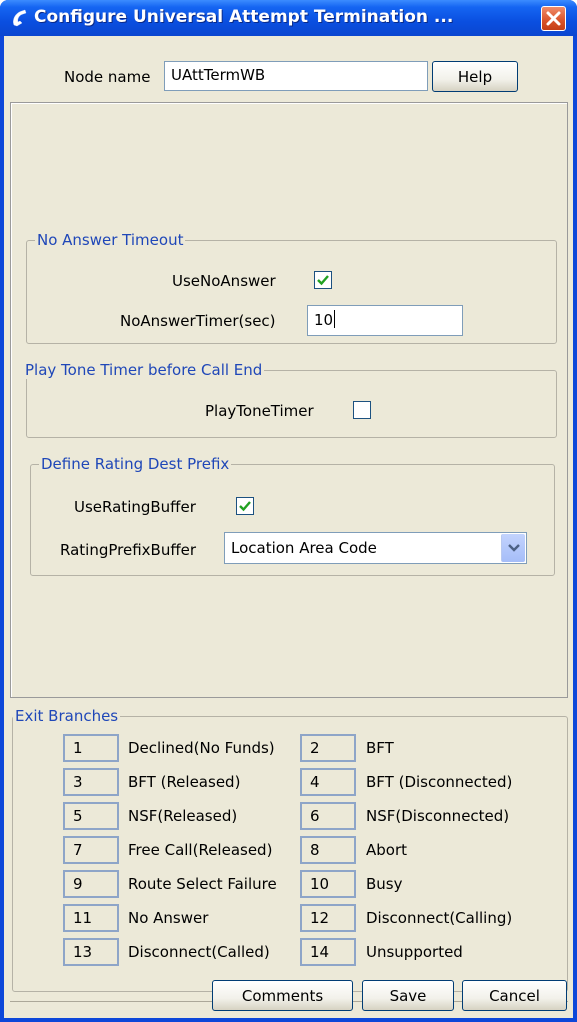 This screenshot has width=577, height=1022. Describe the element at coordinates (135, 507) in the screenshot. I see `use-rating-buffer-label: UseRatingBuffer` at that location.